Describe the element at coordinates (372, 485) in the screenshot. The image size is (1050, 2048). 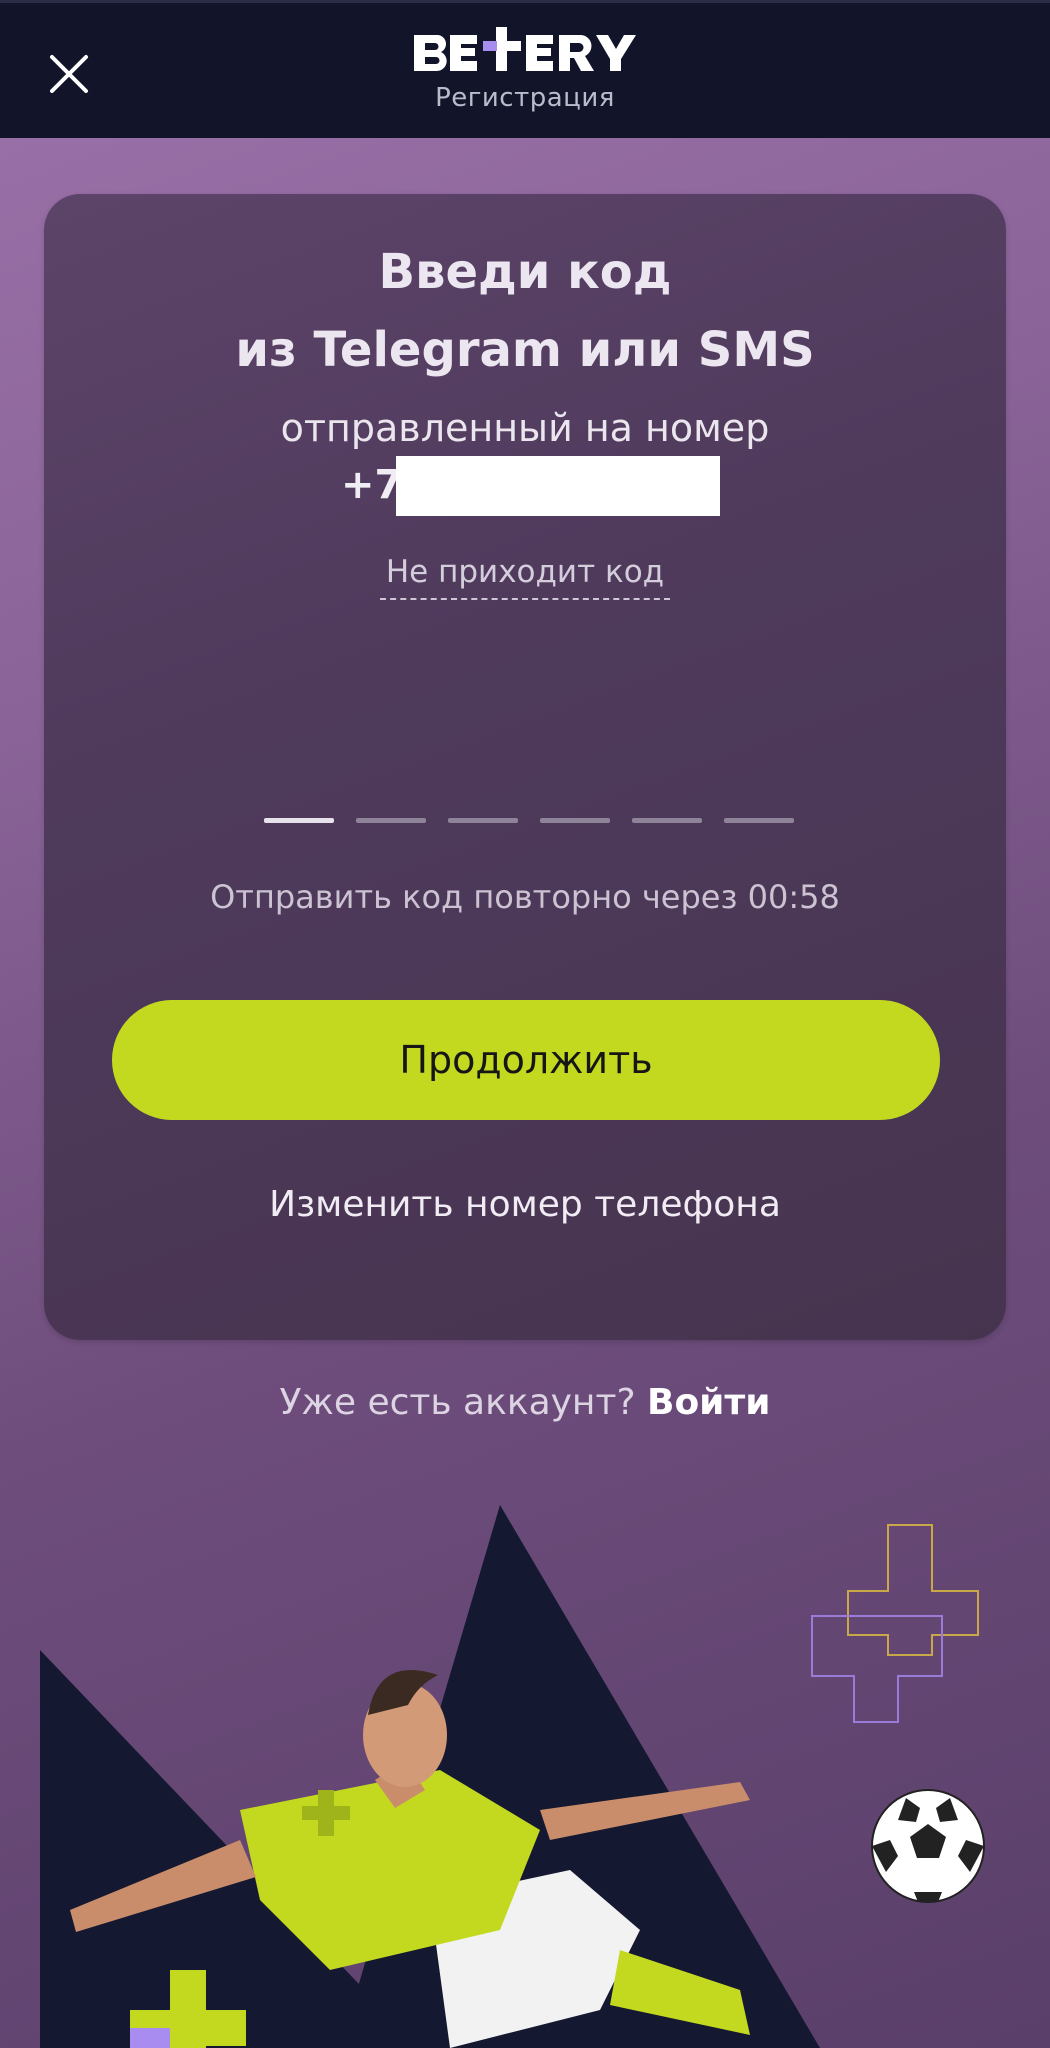
I see `phone-prefix: +7` at that location.